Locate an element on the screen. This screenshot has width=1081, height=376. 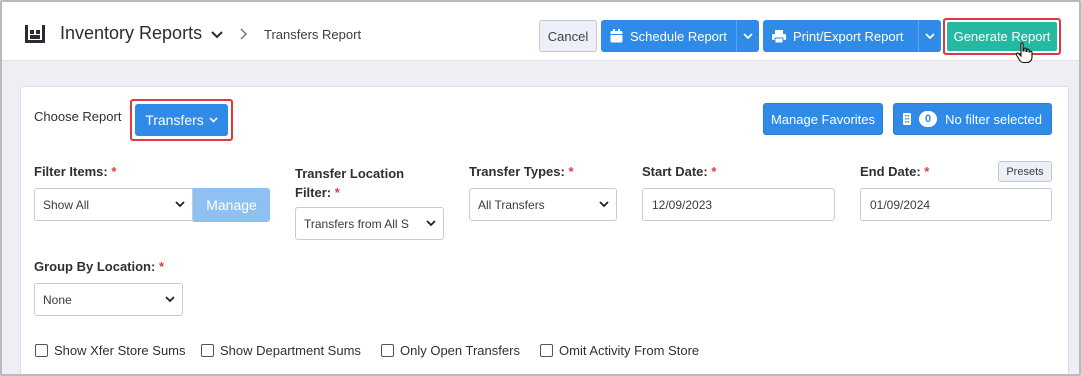
printer-icon is located at coordinates (779, 36).